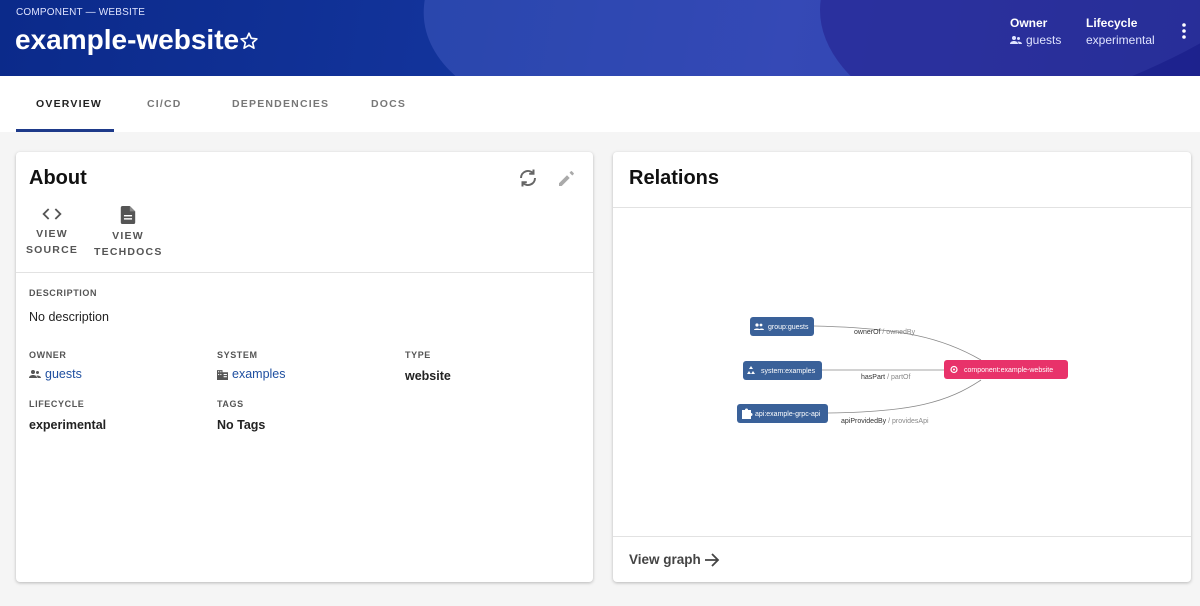 The height and width of the screenshot is (606, 1200). What do you see at coordinates (69, 317) in the screenshot?
I see `description-value: No description` at bounding box center [69, 317].